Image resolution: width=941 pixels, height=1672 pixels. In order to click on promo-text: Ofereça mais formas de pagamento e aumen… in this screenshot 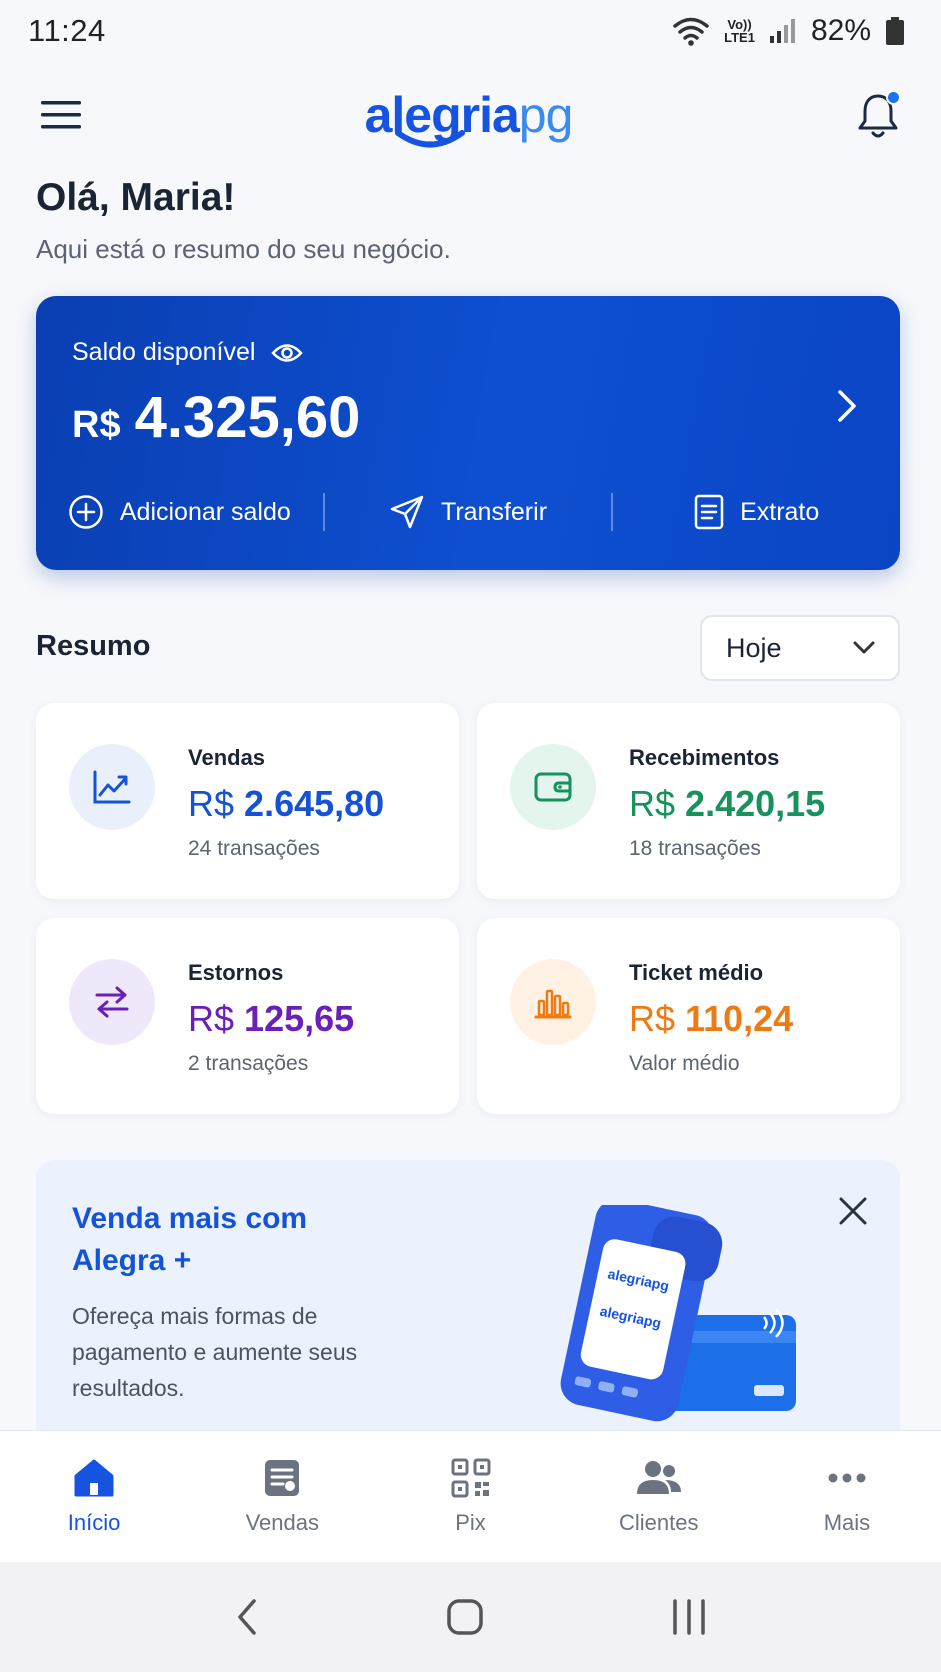, I will do `click(215, 1352)`.